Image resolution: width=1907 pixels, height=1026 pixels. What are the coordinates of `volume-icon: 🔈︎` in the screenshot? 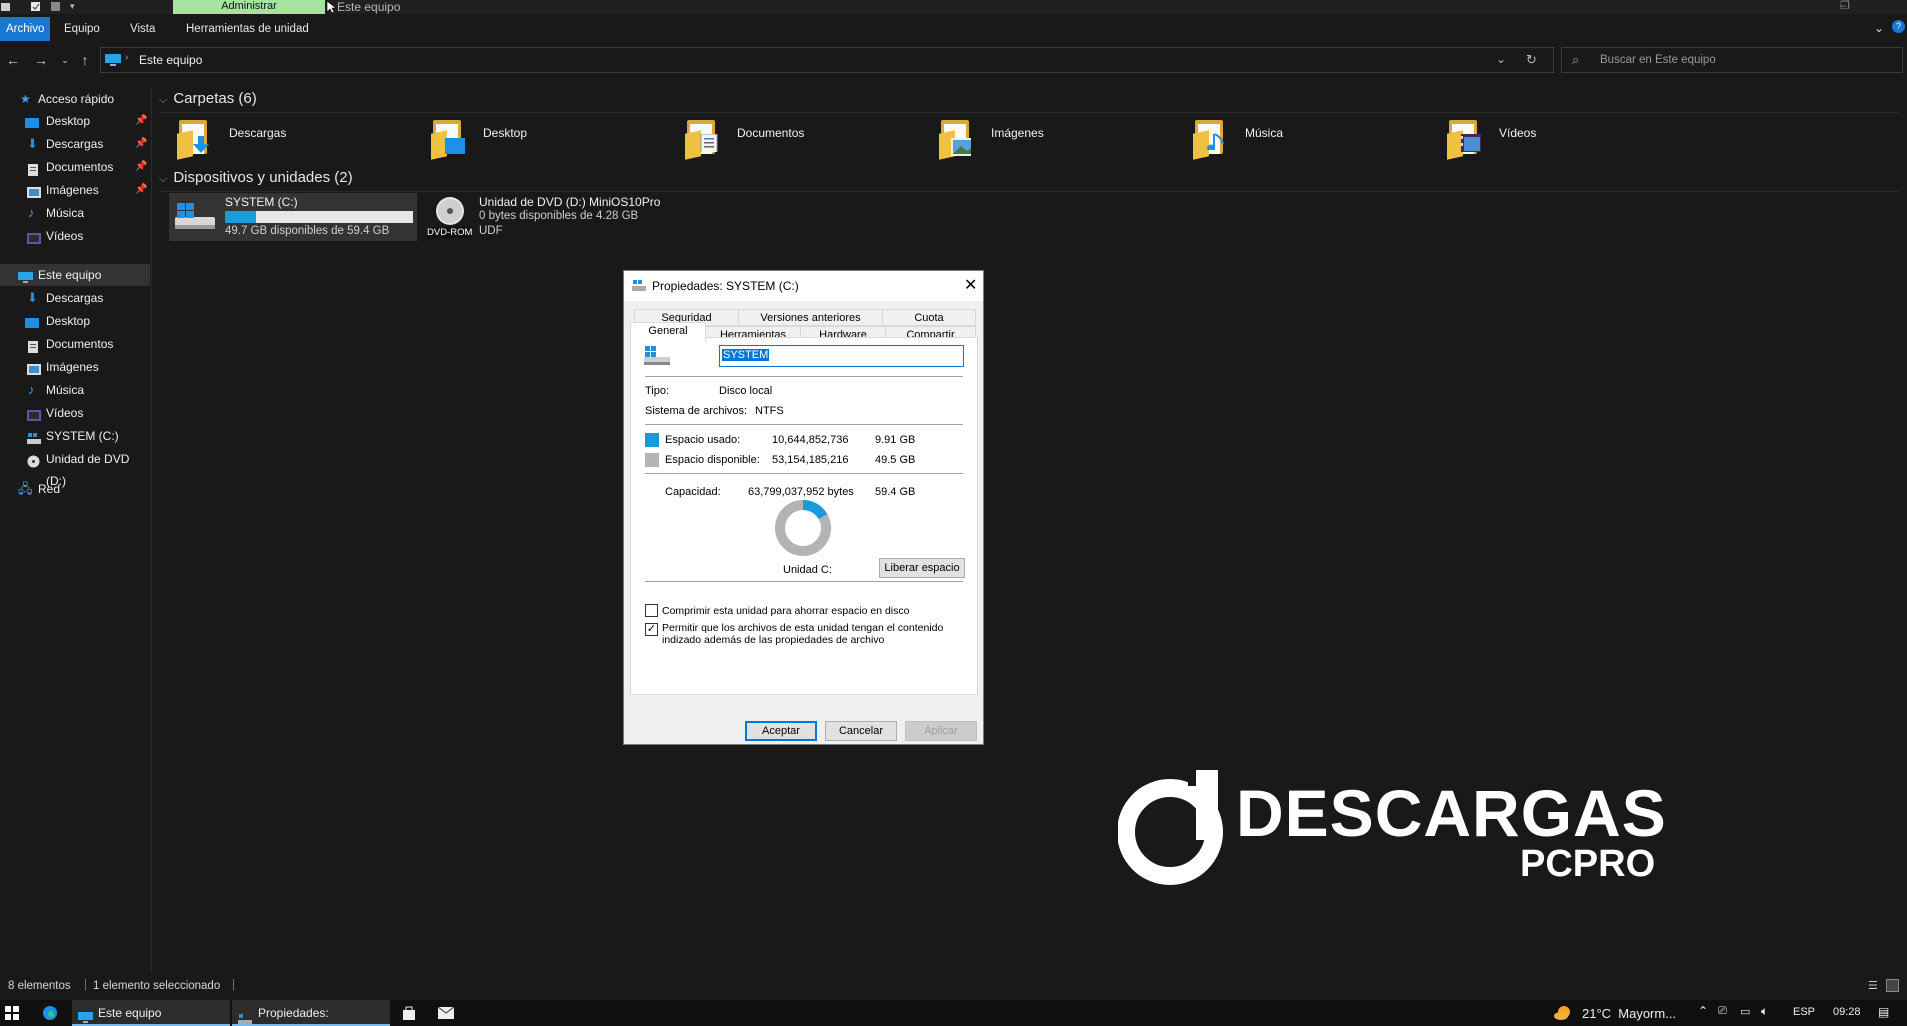 It's located at (1764, 1011).